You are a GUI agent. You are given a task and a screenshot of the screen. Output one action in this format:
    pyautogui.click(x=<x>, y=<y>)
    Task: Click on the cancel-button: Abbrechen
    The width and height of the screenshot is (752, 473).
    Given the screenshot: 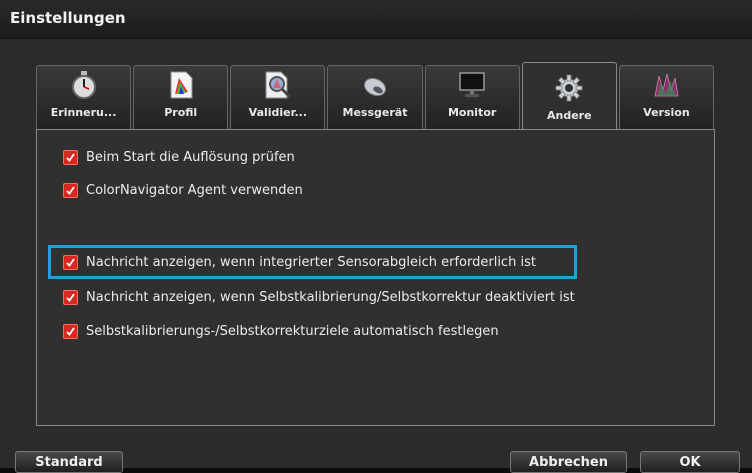 What is the action you would take?
    pyautogui.click(x=568, y=462)
    